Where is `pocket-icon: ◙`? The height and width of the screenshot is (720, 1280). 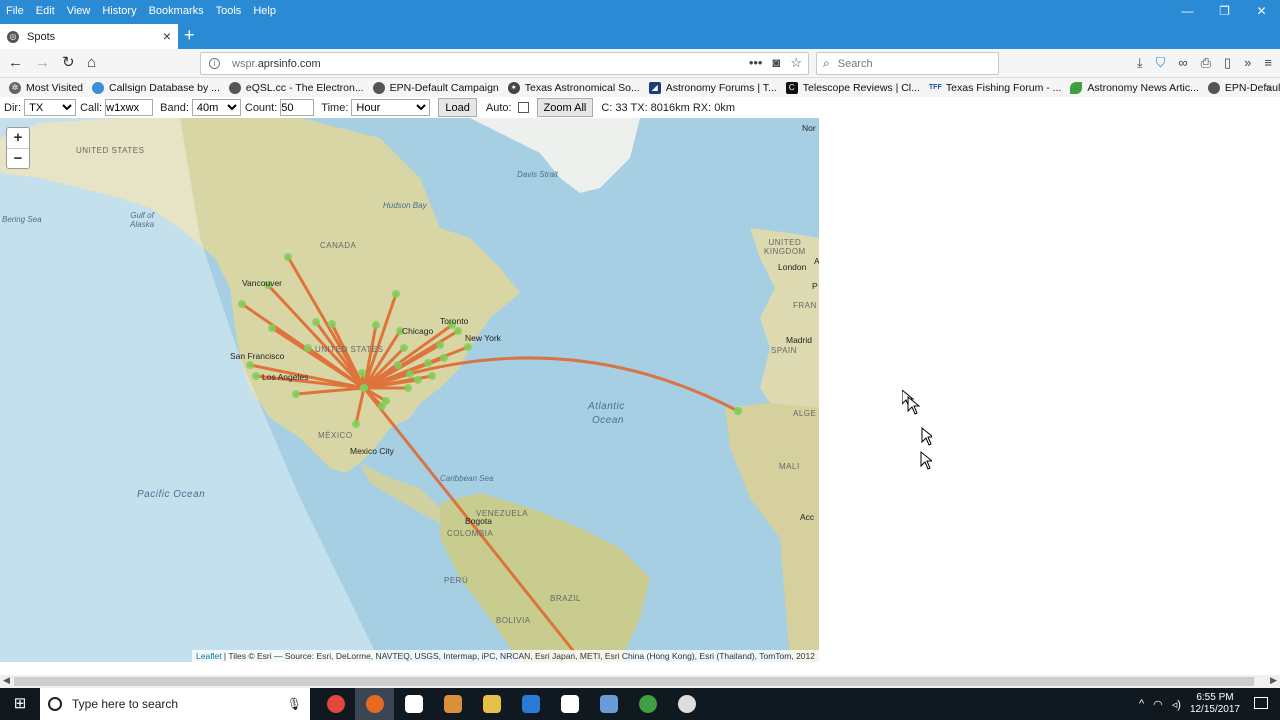 pocket-icon: ◙ is located at coordinates (776, 63).